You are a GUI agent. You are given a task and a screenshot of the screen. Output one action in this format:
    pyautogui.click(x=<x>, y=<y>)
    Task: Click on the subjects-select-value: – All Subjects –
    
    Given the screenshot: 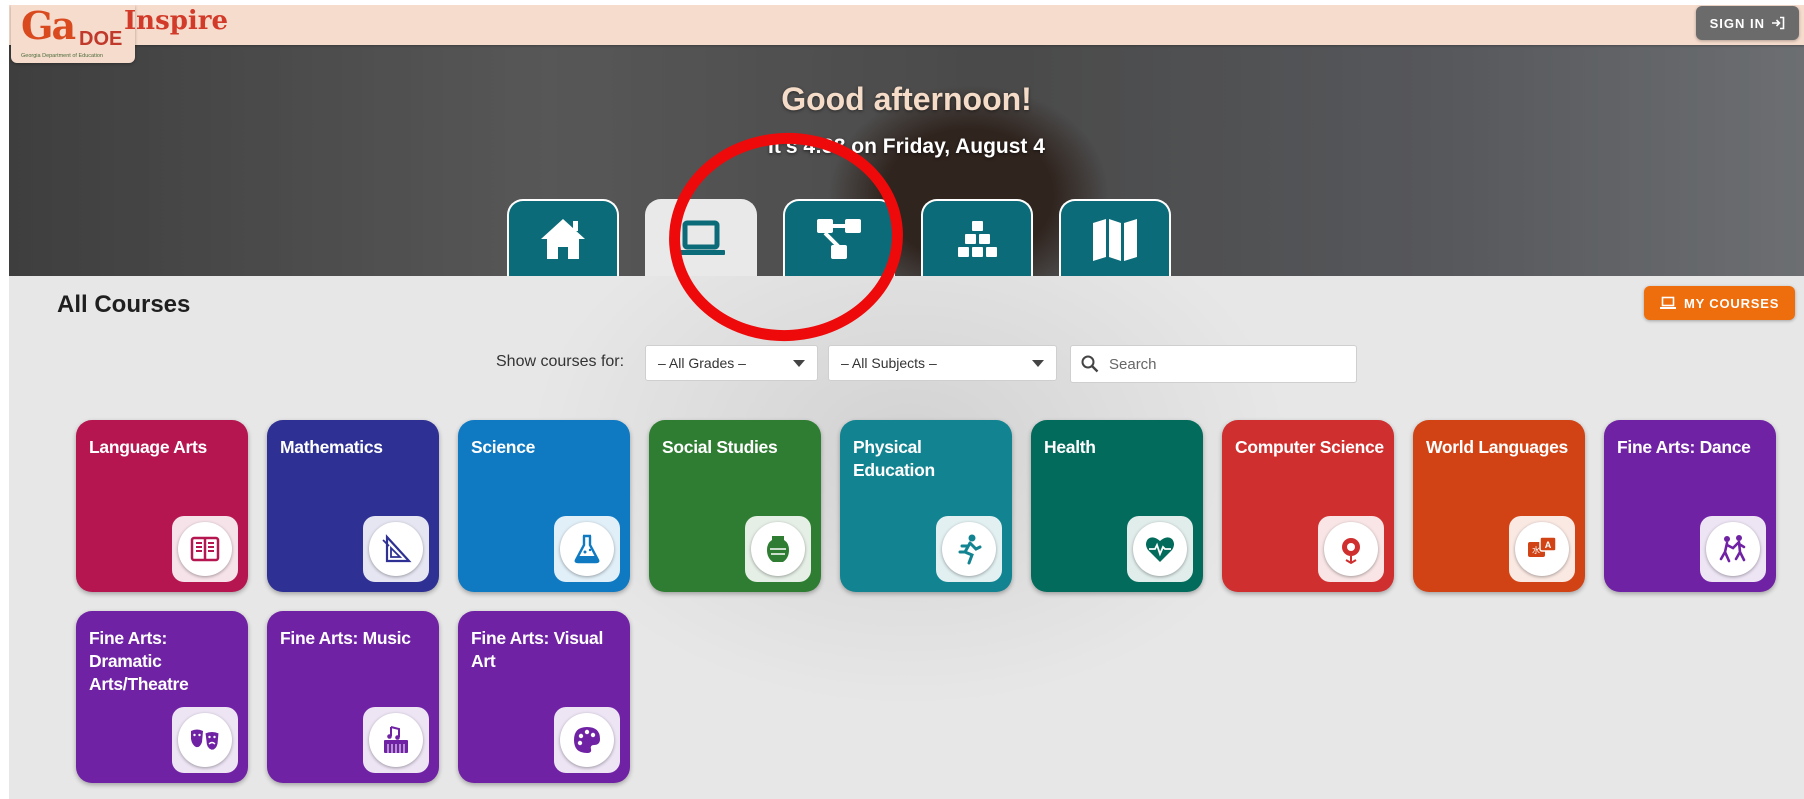 What is the action you would take?
    pyautogui.click(x=889, y=363)
    